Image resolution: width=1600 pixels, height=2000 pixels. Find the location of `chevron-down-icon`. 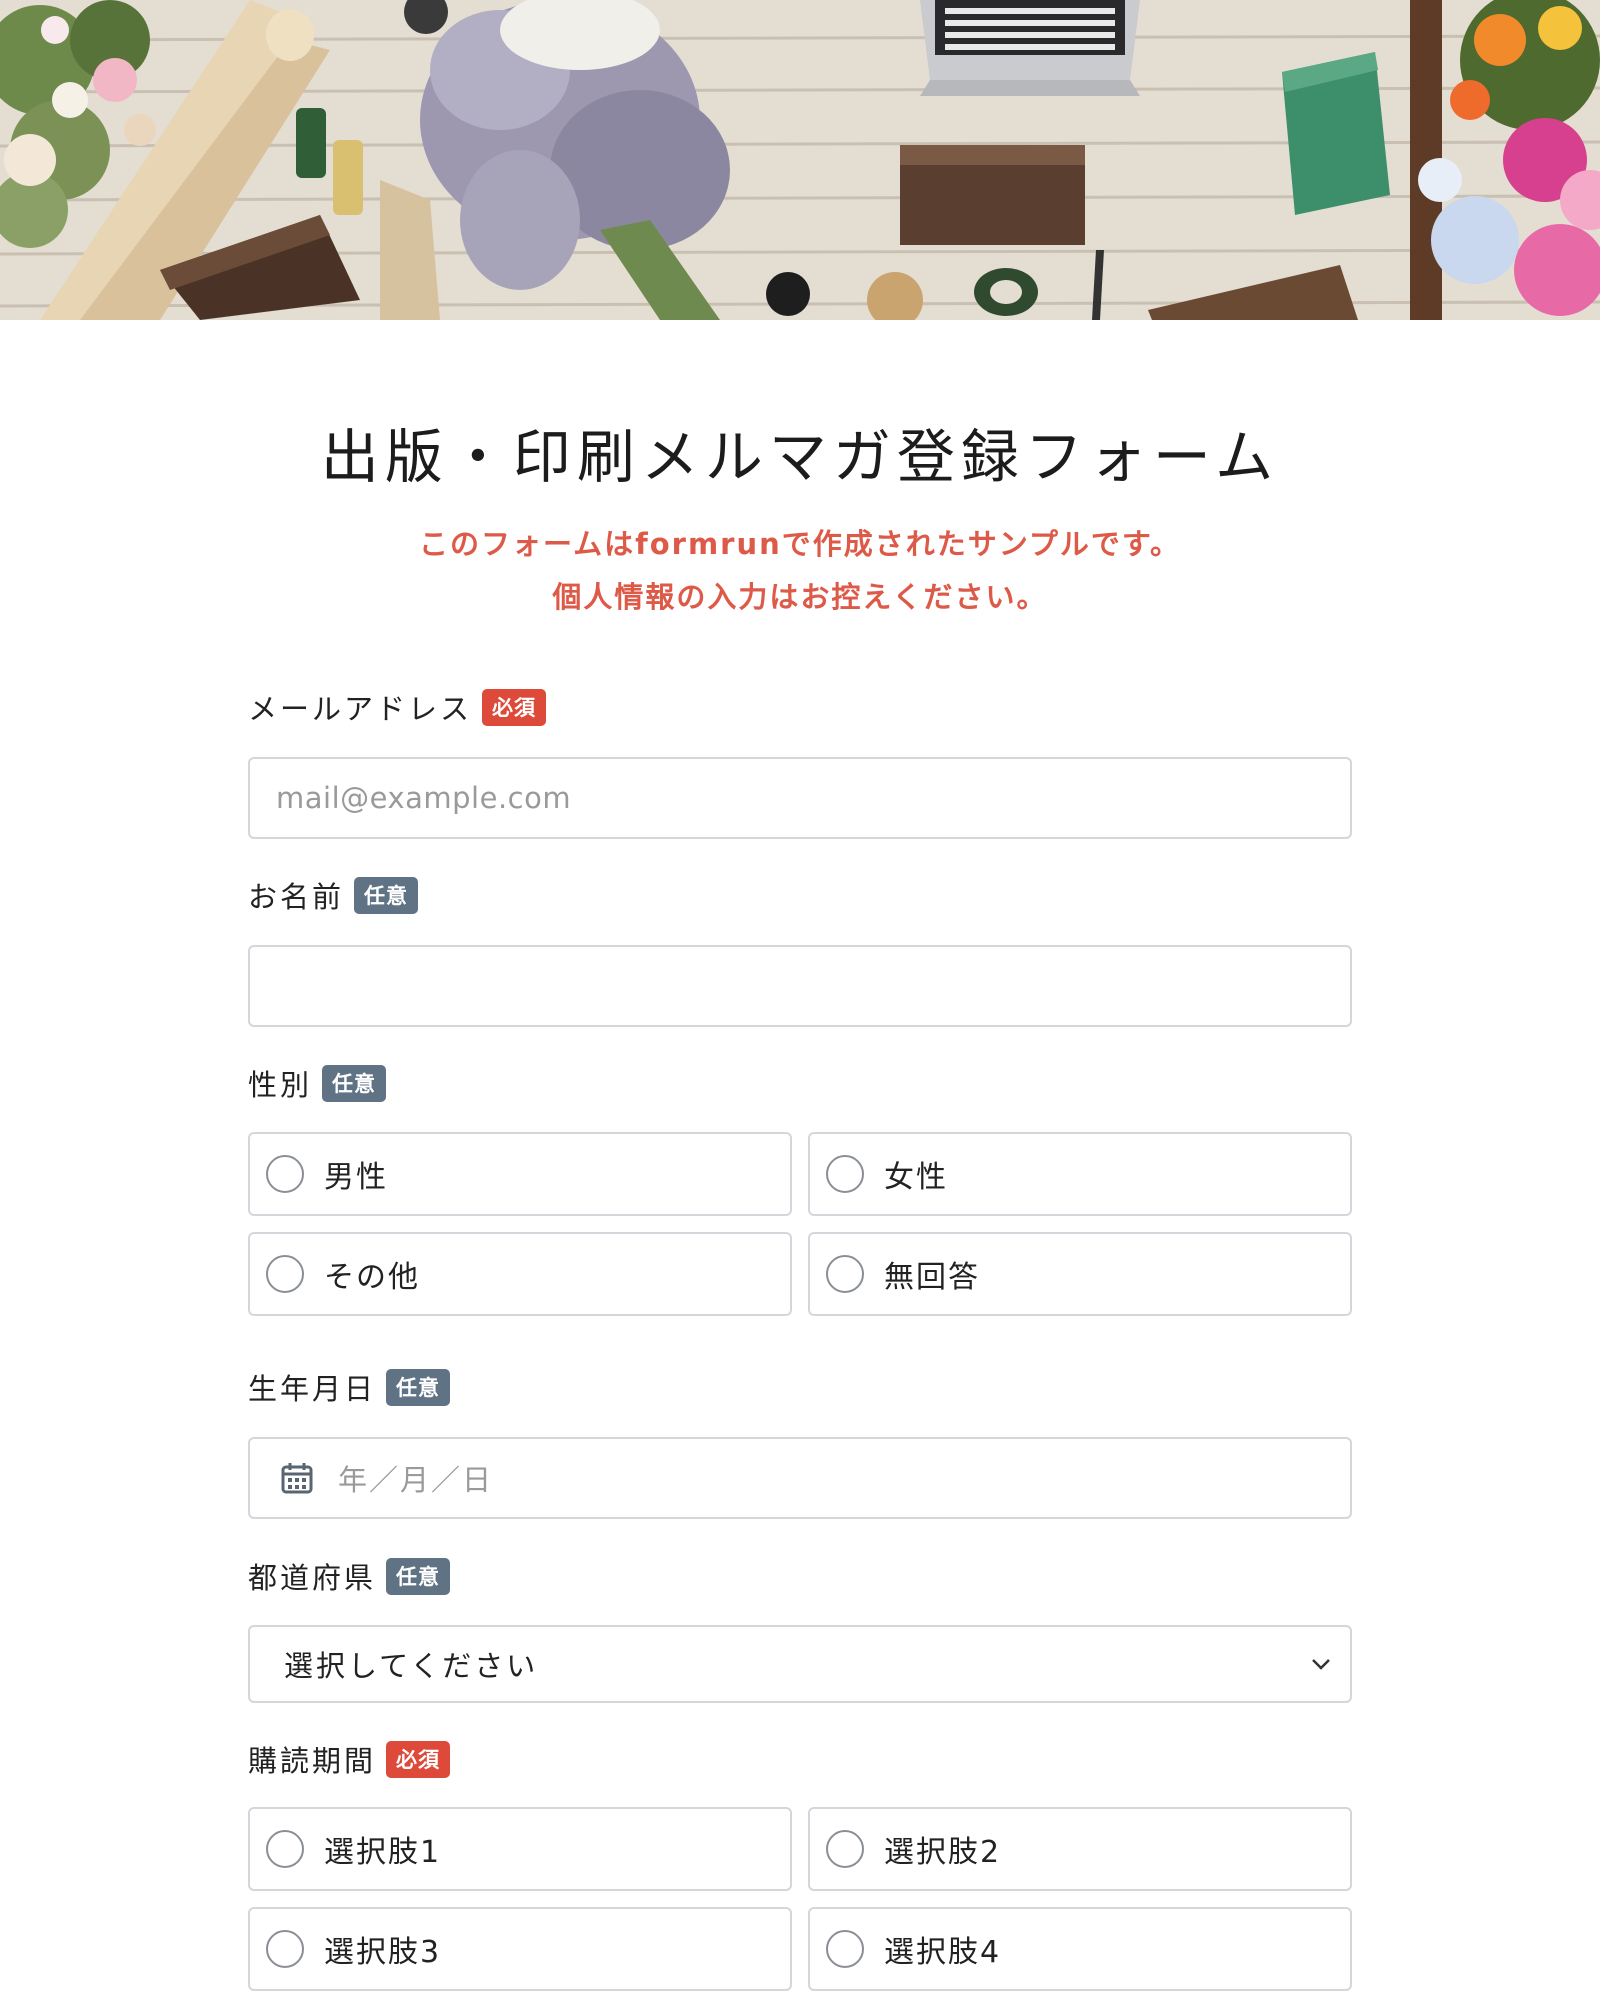

chevron-down-icon is located at coordinates (1321, 1664).